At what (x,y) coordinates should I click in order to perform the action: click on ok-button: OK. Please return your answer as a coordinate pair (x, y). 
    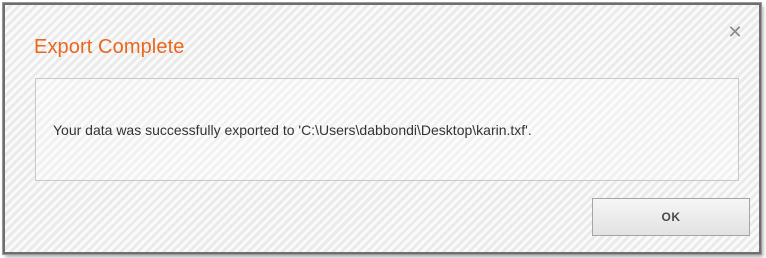
    Looking at the image, I should click on (671, 217).